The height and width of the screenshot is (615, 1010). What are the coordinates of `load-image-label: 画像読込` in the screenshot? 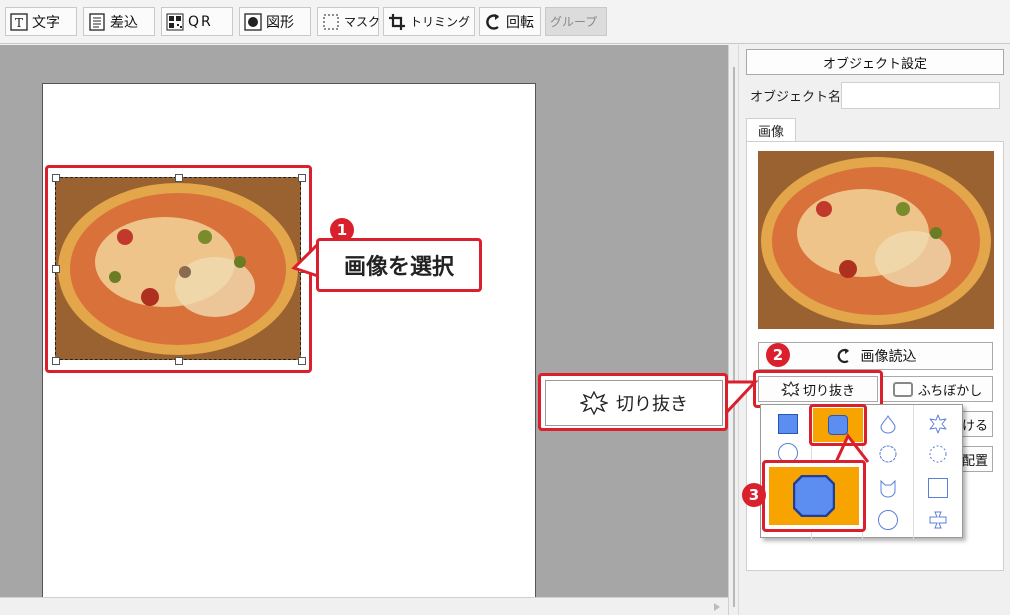 It's located at (888, 357).